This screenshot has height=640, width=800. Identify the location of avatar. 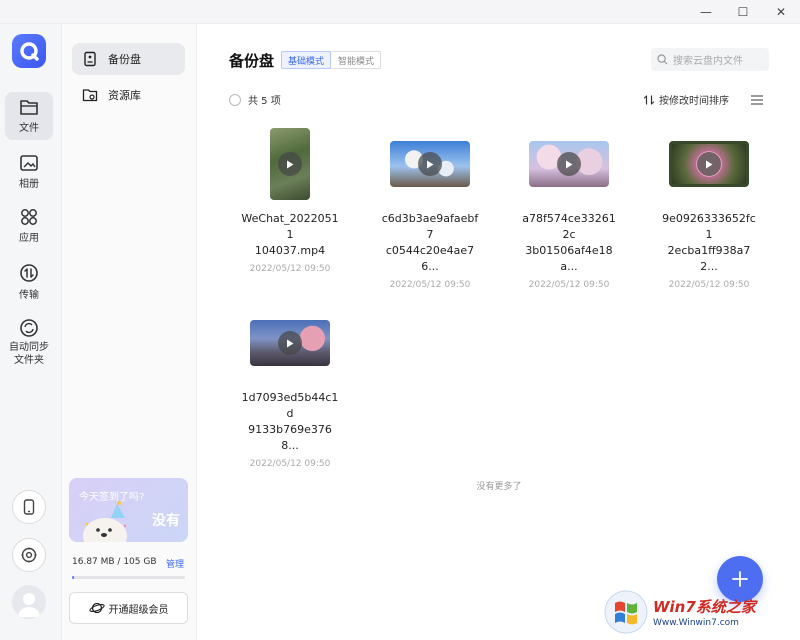
(29, 602).